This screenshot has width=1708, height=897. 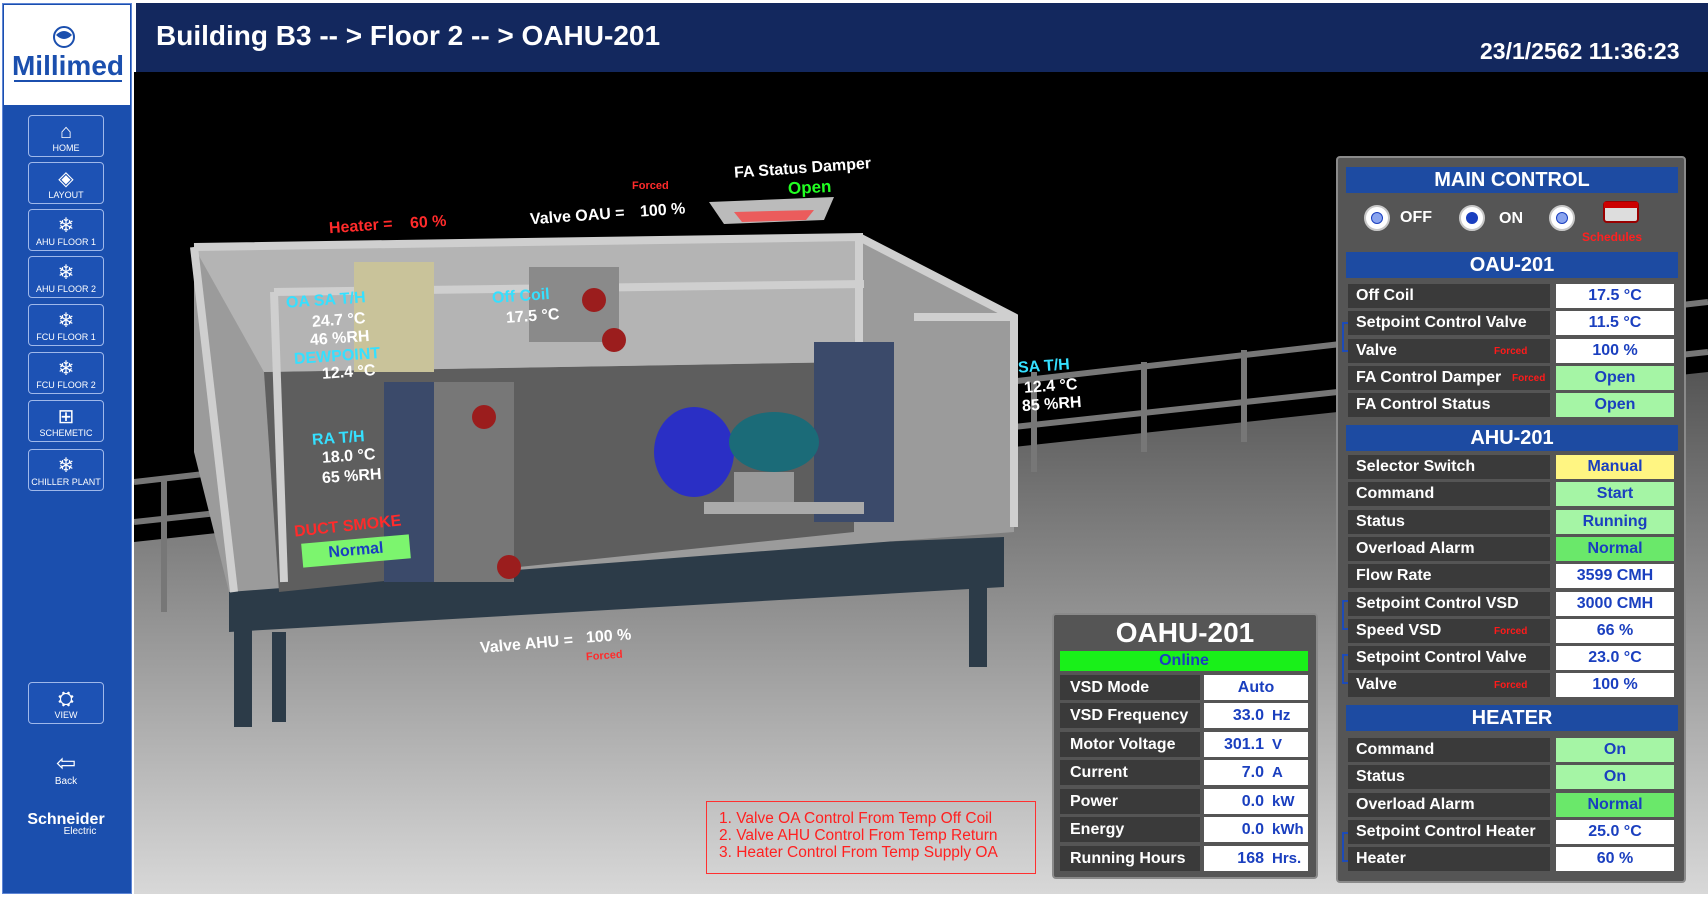 What do you see at coordinates (1277, 772) in the screenshot?
I see `oahu-value-unit: A` at bounding box center [1277, 772].